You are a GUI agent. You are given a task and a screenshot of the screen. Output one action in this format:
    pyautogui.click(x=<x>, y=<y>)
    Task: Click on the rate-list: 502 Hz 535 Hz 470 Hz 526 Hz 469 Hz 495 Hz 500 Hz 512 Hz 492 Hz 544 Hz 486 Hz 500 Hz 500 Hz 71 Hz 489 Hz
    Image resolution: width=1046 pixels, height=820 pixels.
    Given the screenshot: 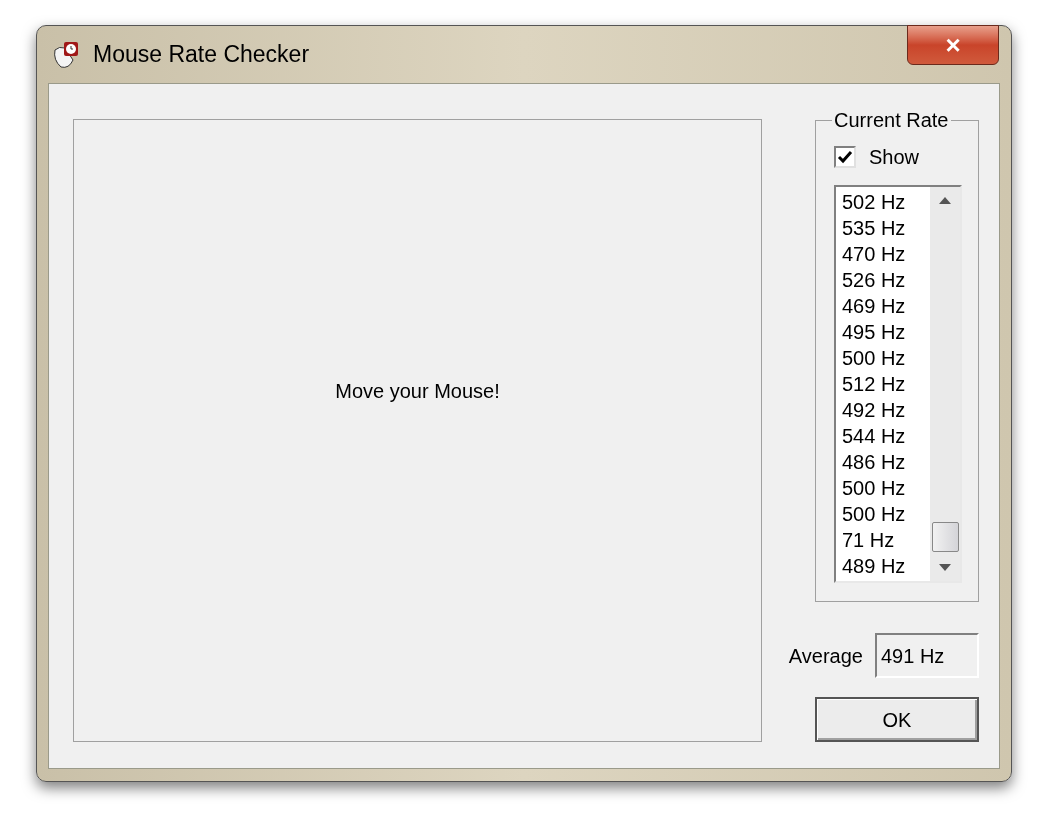 What is the action you would take?
    pyautogui.click(x=898, y=384)
    